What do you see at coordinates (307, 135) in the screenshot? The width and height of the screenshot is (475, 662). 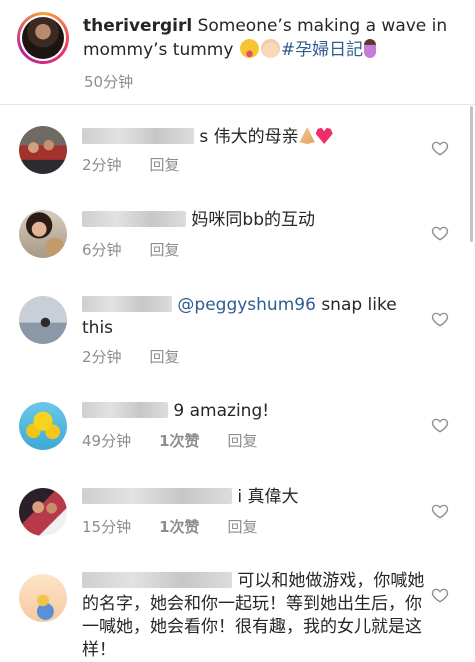 I see `folded-hands-emoji-icon` at bounding box center [307, 135].